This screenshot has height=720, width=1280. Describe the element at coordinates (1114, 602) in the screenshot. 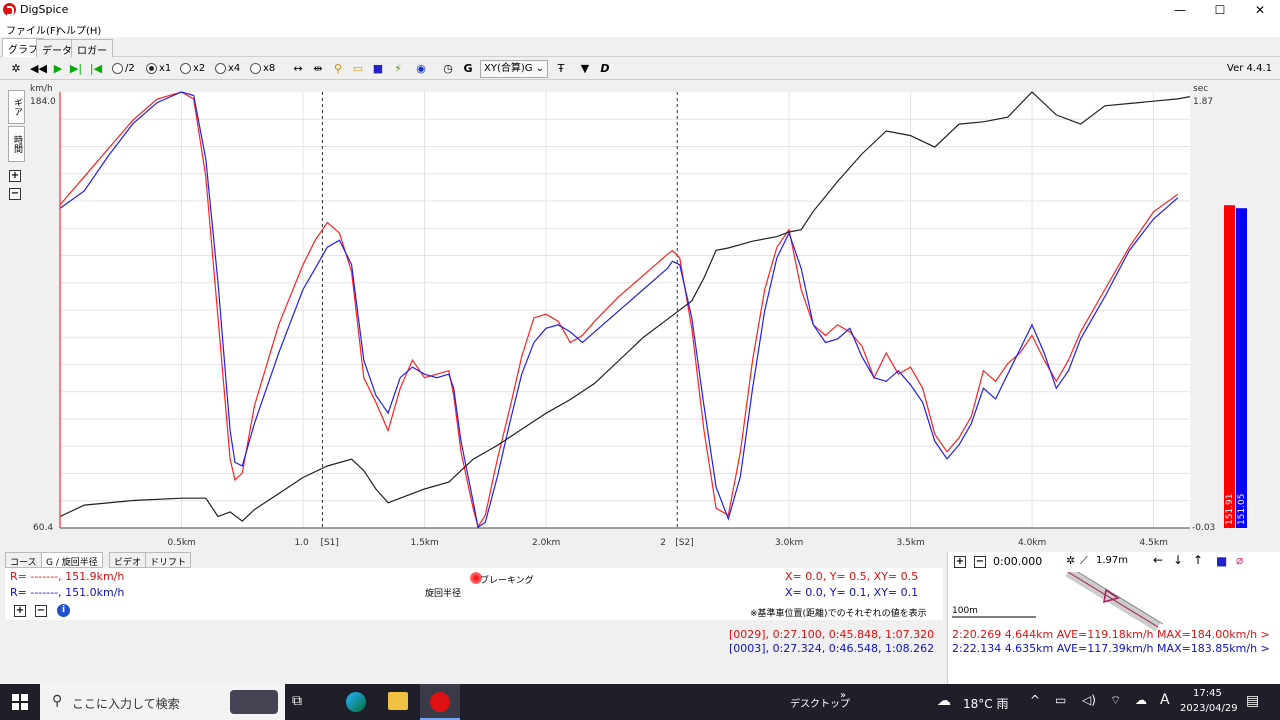

I see `course-map` at that location.